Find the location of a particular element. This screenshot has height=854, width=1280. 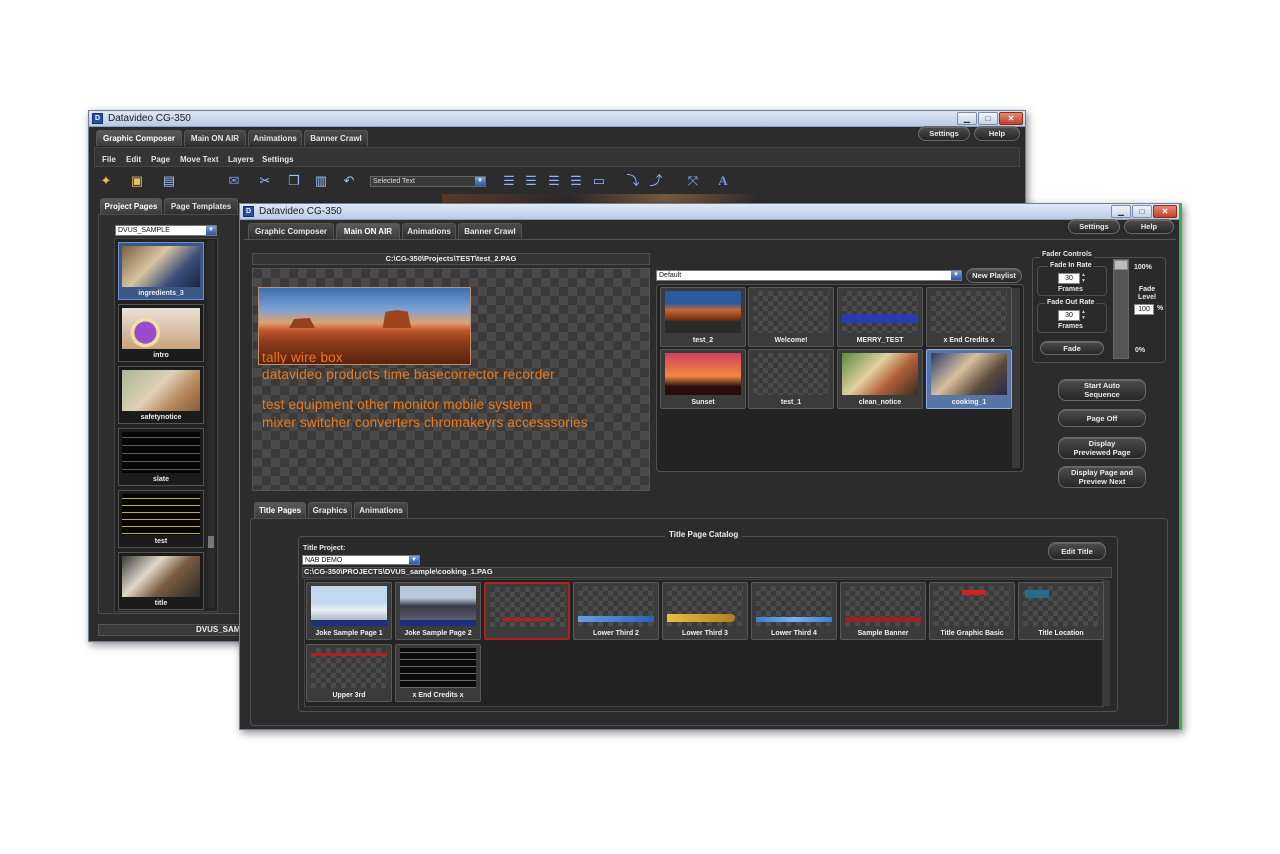

fade-in-value: 30 is located at coordinates (1069, 278).